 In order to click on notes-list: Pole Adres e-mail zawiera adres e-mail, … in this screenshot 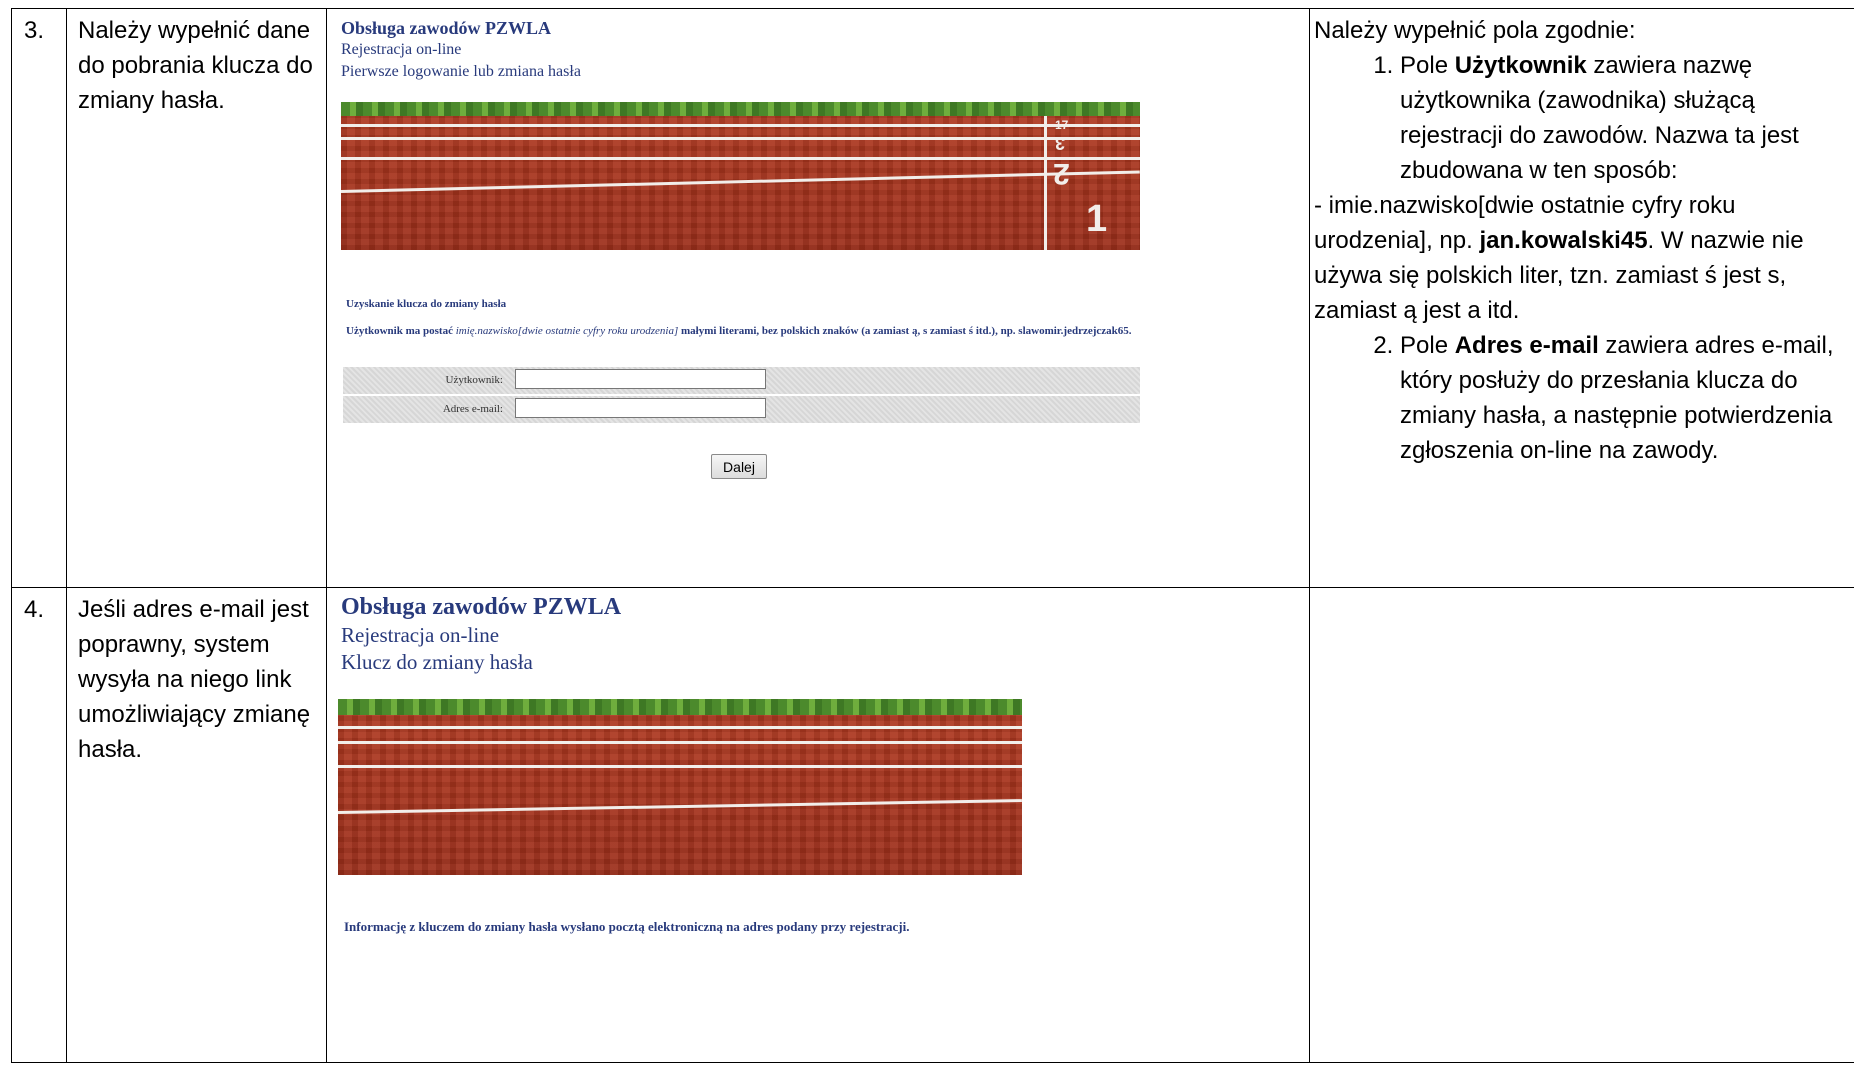, I will do `click(1584, 398)`.